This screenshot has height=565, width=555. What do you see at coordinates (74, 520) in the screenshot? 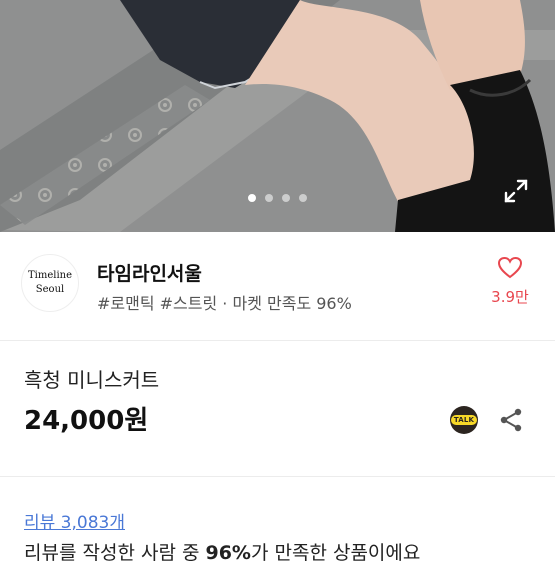
I see `review-count-link: 리뷰 3,083개` at bounding box center [74, 520].